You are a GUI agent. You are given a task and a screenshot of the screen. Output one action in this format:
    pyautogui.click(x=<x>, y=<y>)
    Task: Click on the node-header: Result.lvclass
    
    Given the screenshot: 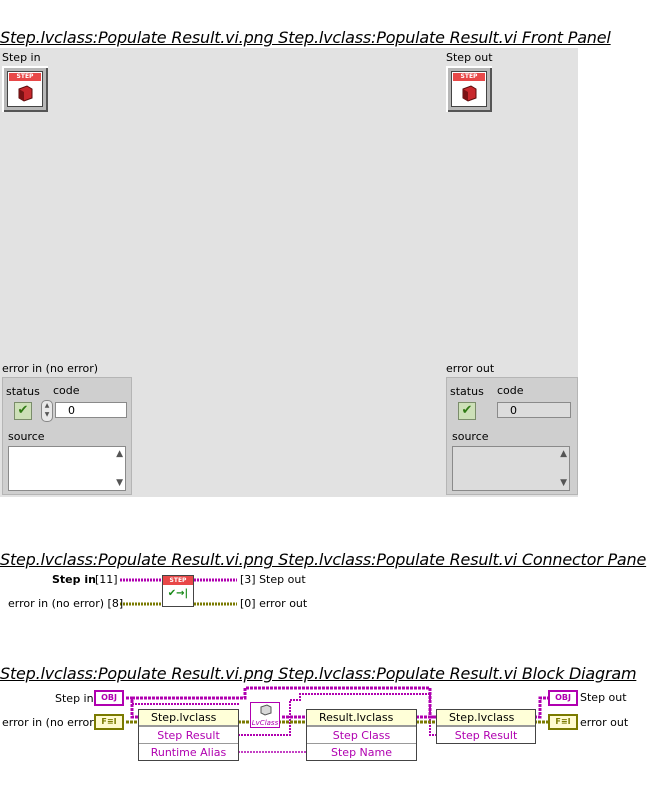 What is the action you would take?
    pyautogui.click(x=361, y=718)
    